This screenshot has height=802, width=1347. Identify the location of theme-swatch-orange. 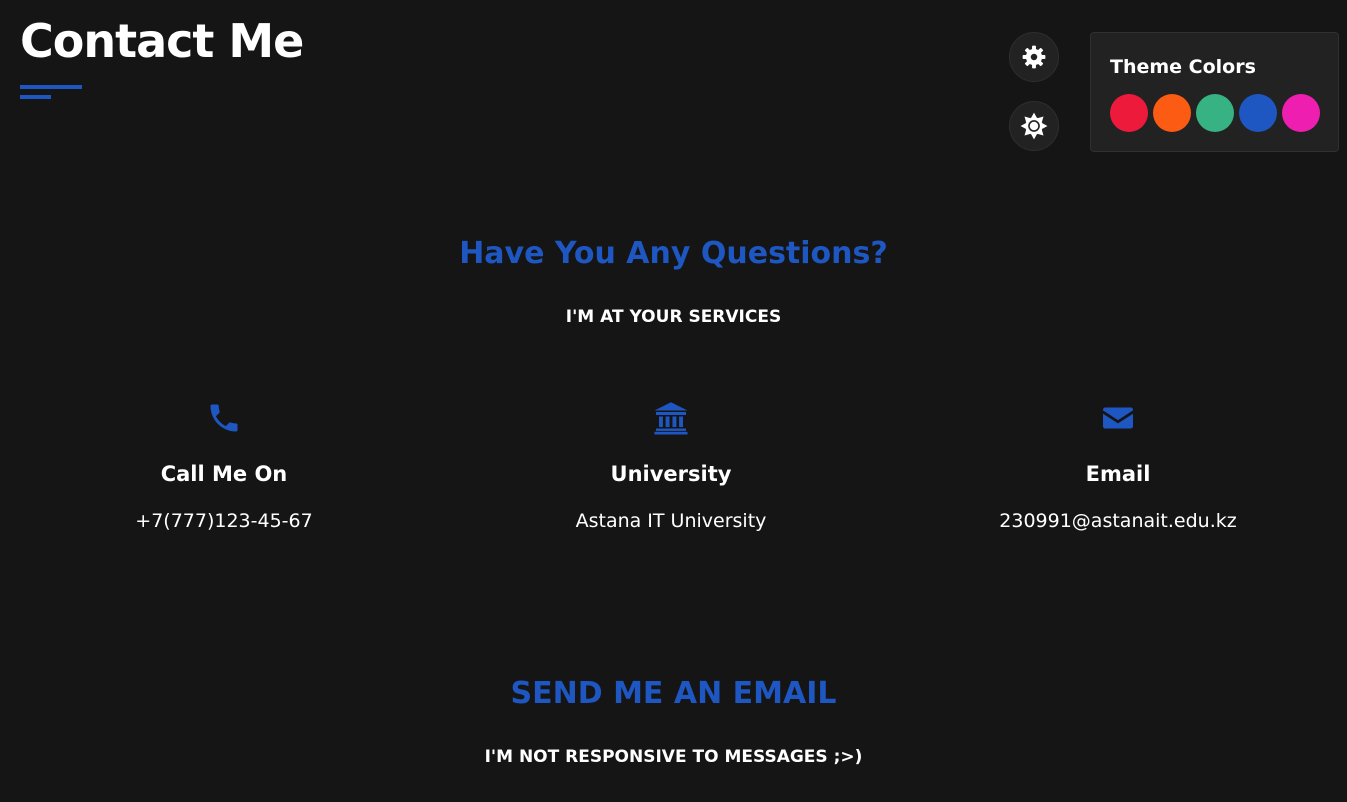
(1172, 113).